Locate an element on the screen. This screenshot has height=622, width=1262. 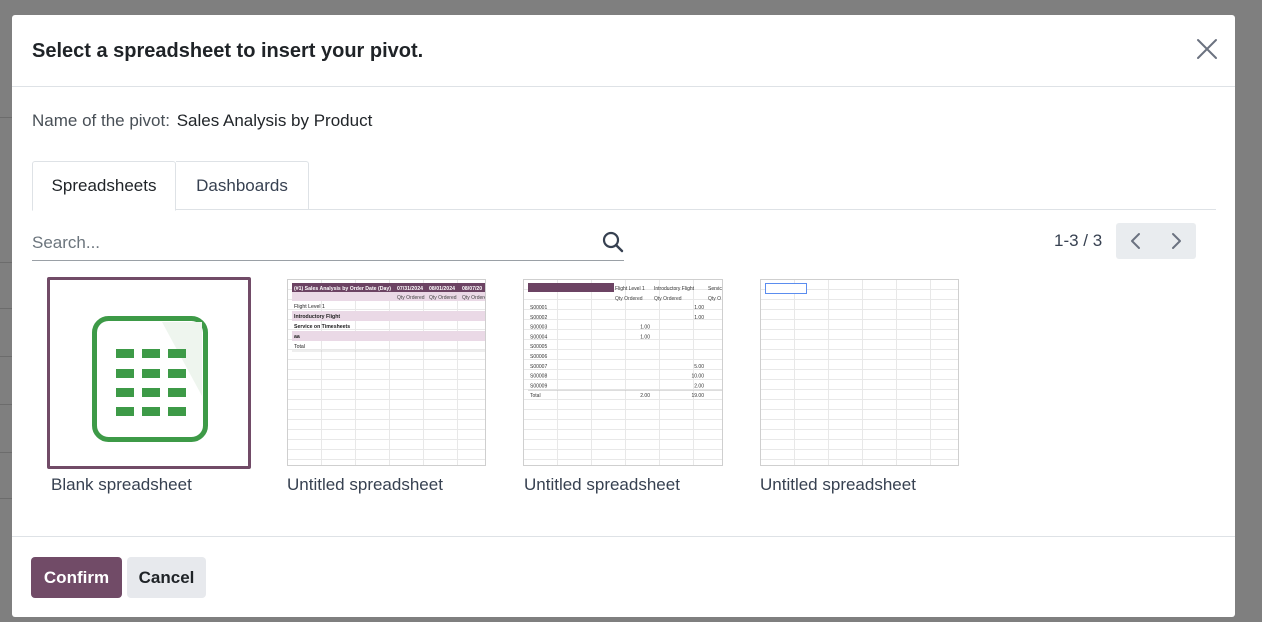
thumb-row: Service on Timesheets is located at coordinates (322, 327).